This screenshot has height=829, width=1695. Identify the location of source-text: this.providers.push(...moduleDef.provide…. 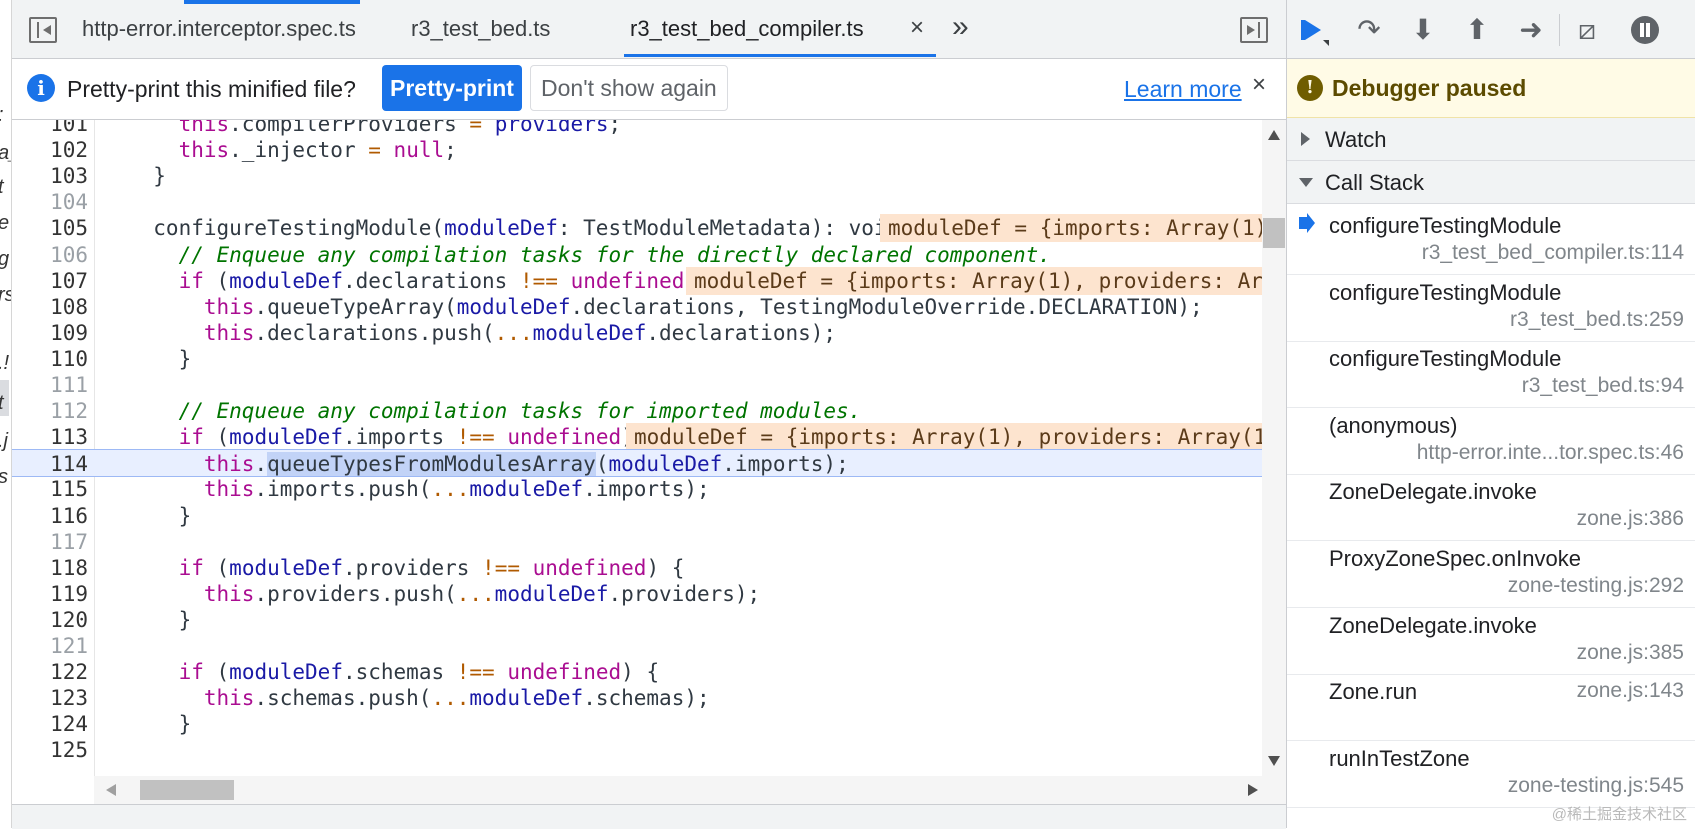
(482, 593).